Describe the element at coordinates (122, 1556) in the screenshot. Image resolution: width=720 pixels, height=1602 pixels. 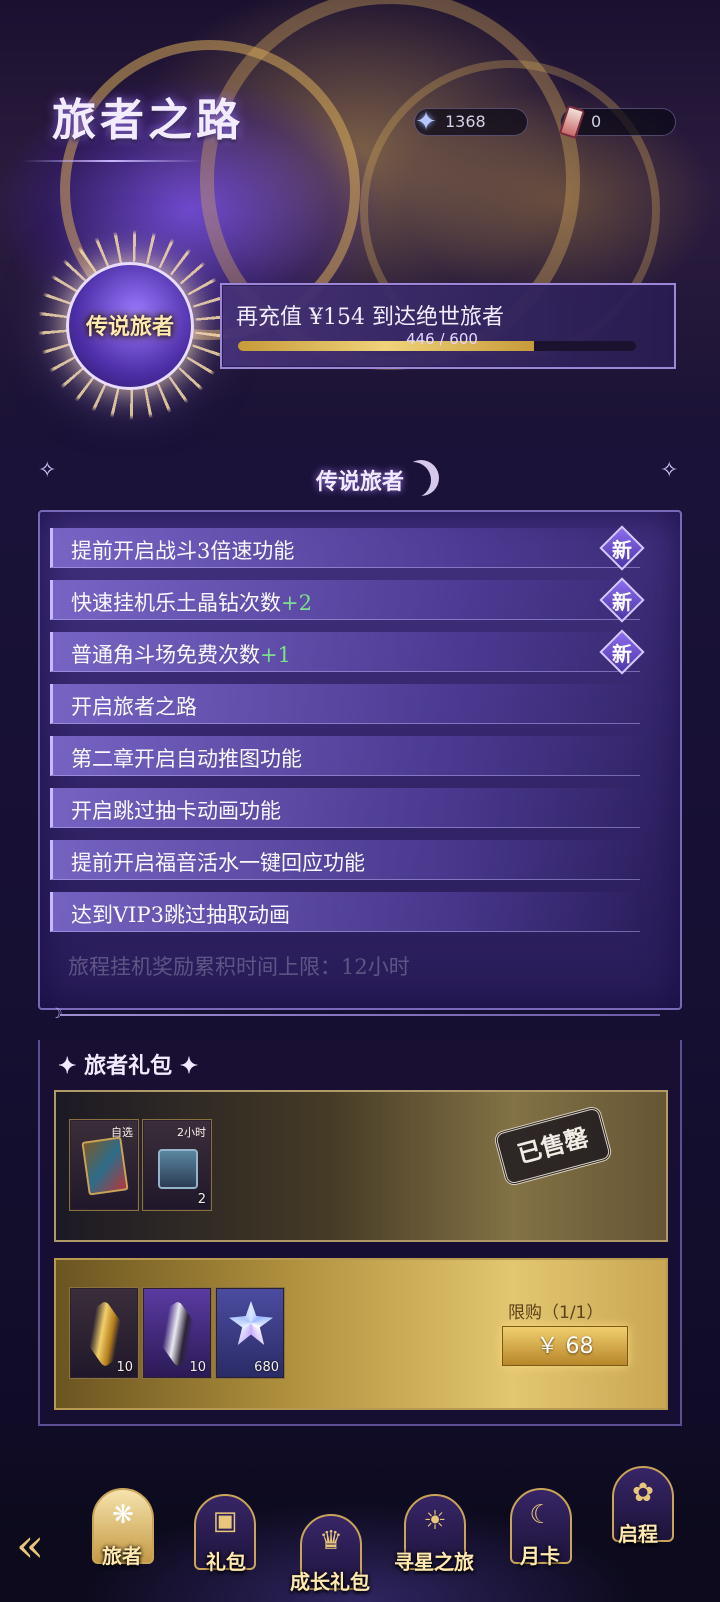
I see `tab-traveler-label: 旅者` at that location.